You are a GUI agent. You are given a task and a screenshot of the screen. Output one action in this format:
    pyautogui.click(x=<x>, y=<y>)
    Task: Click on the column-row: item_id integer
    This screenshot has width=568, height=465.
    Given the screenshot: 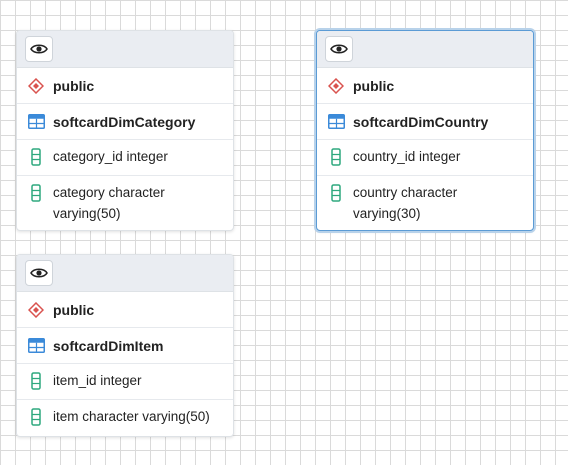 What is the action you would take?
    pyautogui.click(x=125, y=382)
    